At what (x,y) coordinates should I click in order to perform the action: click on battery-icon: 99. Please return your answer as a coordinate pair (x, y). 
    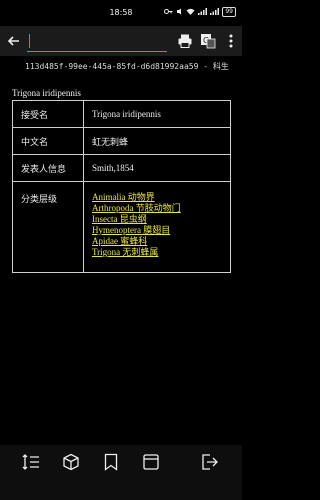
    Looking at the image, I should click on (229, 12).